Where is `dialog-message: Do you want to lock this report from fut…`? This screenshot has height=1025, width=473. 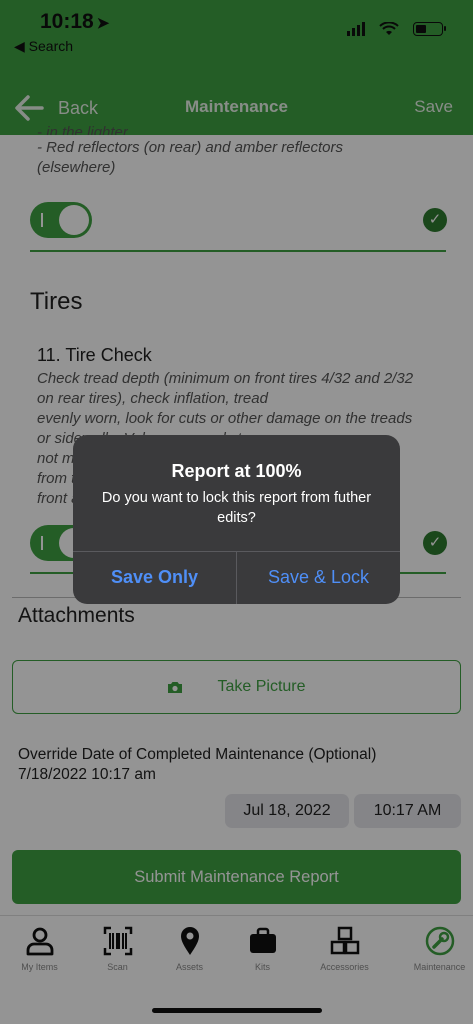 dialog-message: Do you want to lock this report from fut… is located at coordinates (236, 508).